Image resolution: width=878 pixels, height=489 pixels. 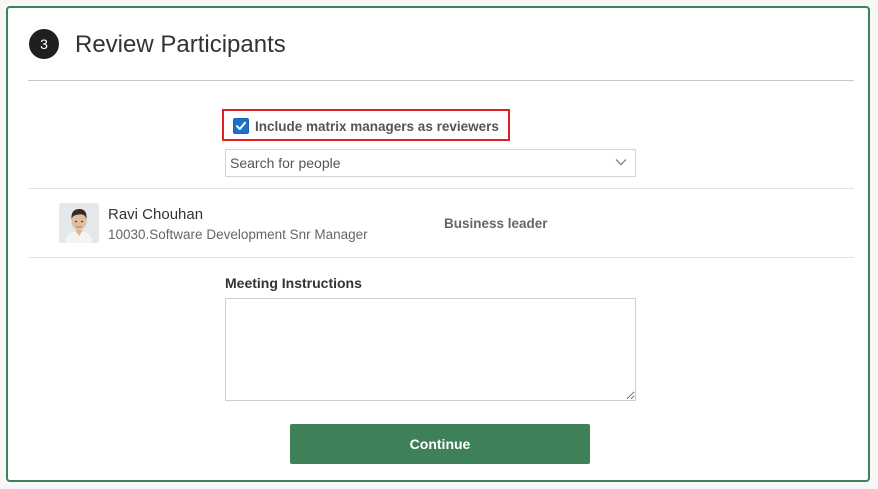 I want to click on continue-button: Continue, so click(x=440, y=444).